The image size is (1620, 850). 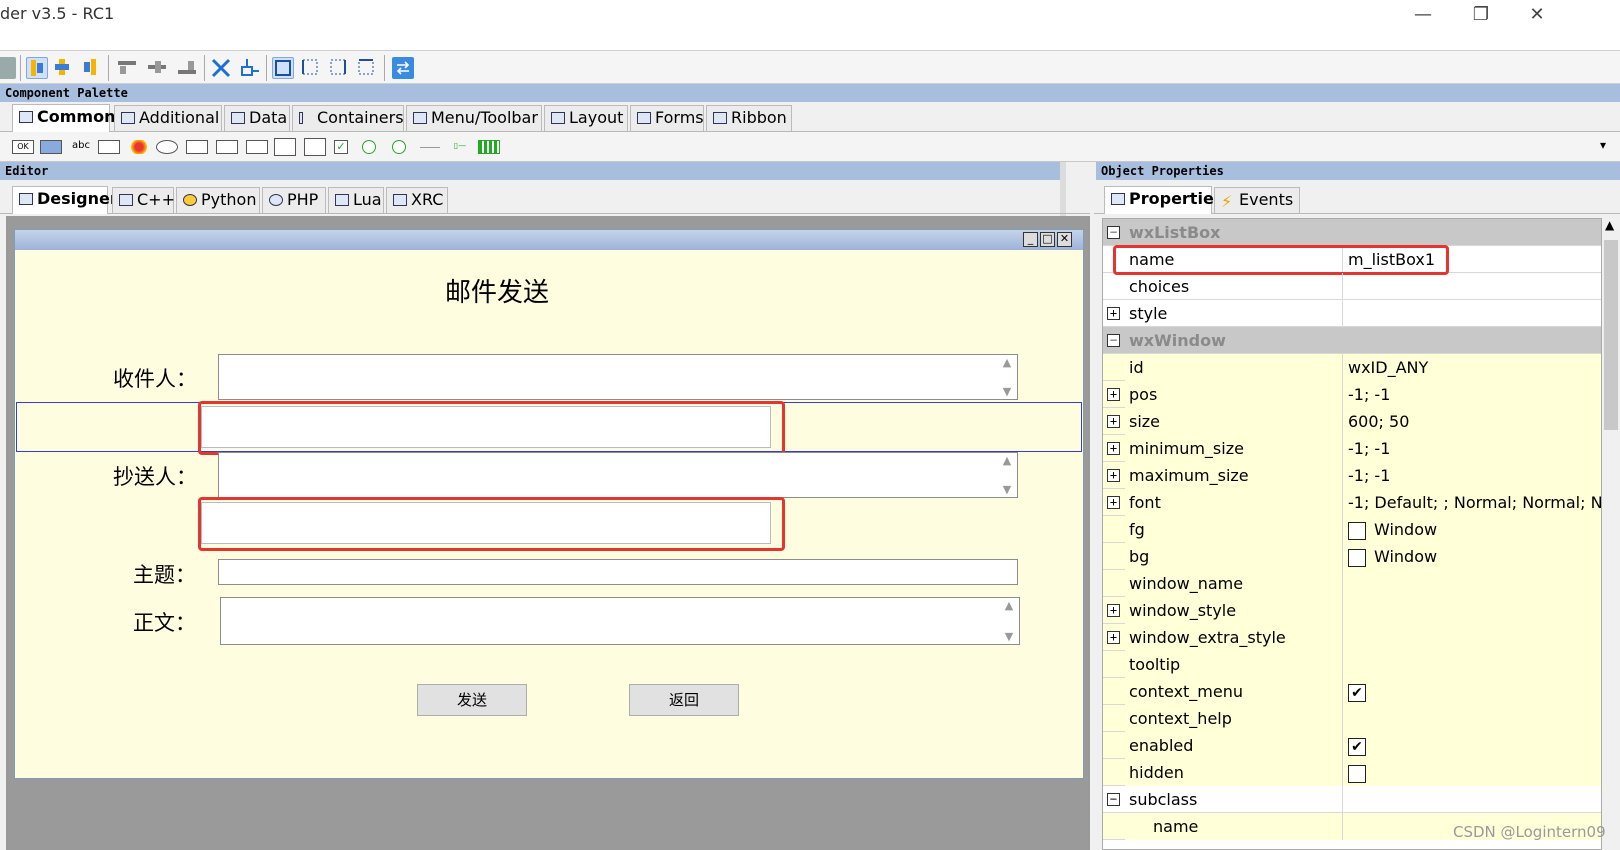 I want to click on property-row: + style, so click(x=1352, y=313).